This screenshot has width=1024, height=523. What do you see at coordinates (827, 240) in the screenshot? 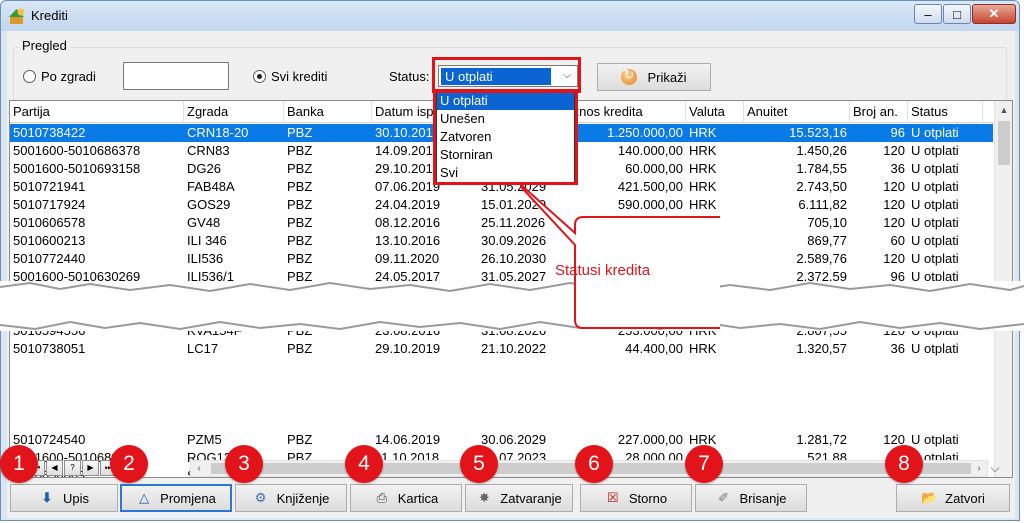
I see `table-cell: 869,77` at bounding box center [827, 240].